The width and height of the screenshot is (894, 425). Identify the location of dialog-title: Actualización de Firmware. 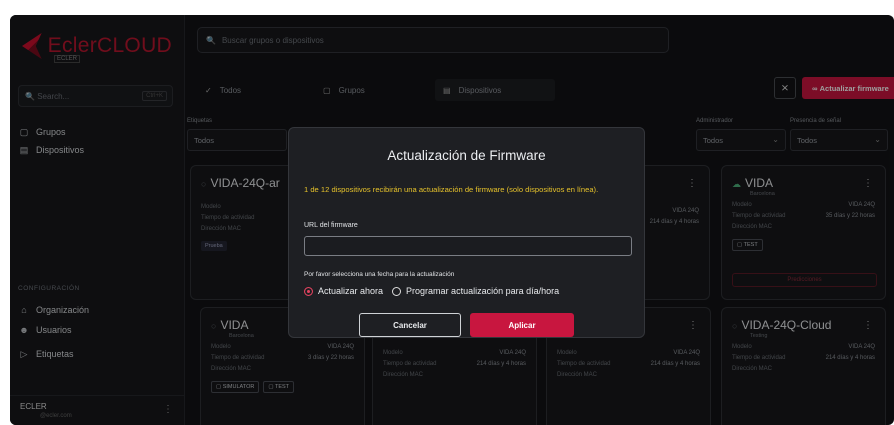
(466, 155).